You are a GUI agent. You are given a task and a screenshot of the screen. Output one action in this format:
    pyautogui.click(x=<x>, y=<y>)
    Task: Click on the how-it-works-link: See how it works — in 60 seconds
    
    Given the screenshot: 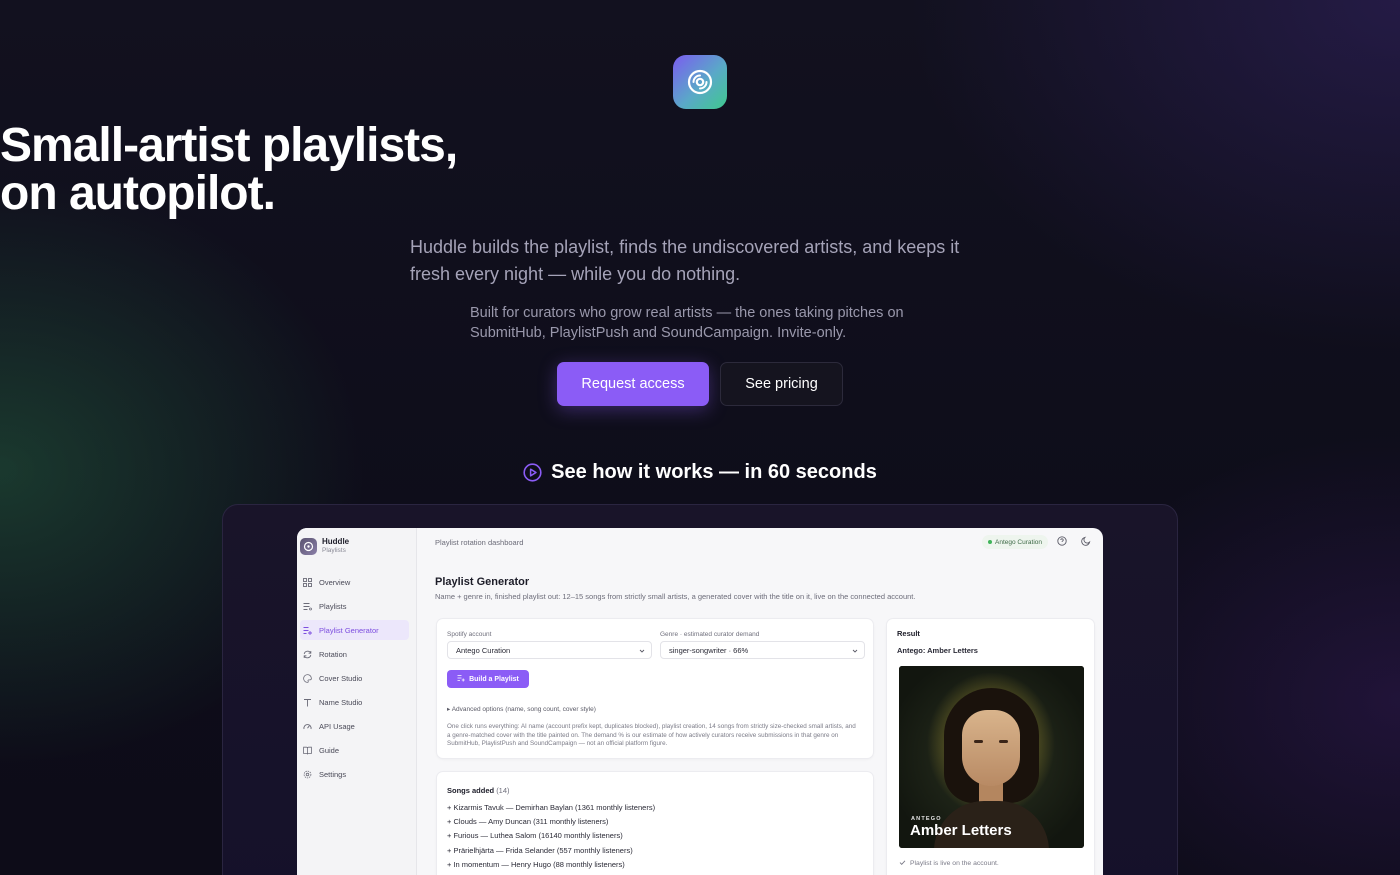 What is the action you would take?
    pyautogui.click(x=700, y=472)
    